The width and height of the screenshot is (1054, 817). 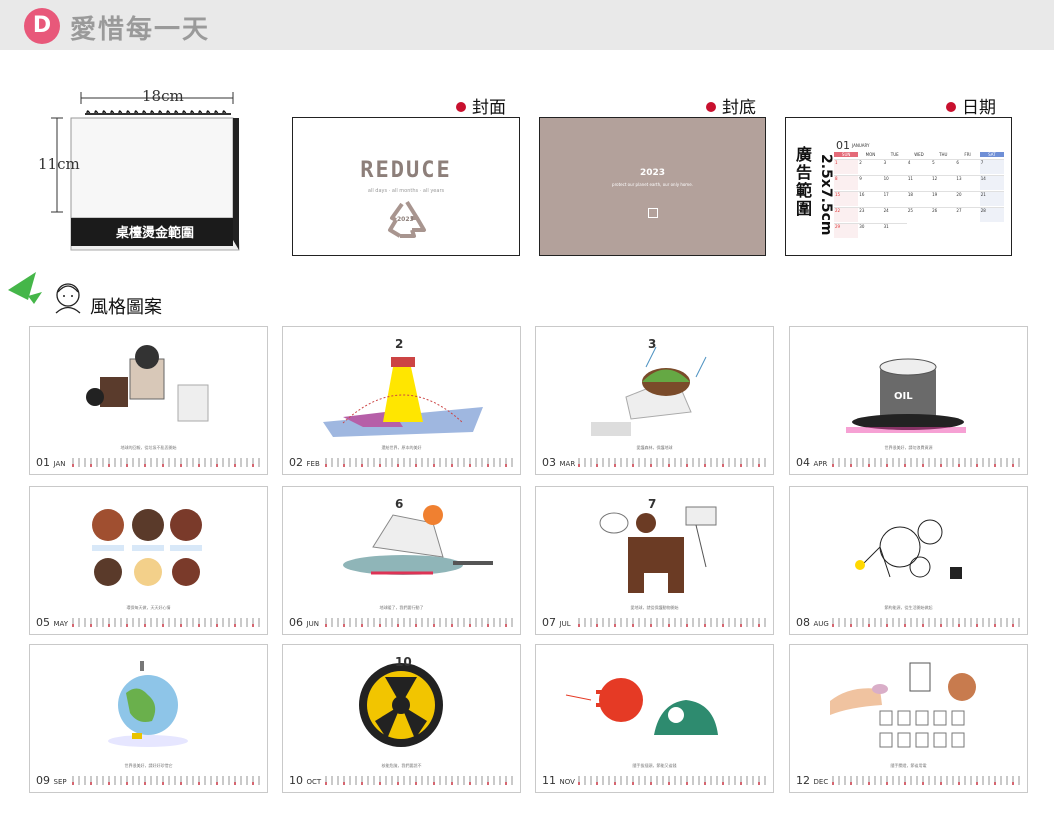 I want to click on month-caption: 環保每天做，天天好心情, so click(x=148, y=607).